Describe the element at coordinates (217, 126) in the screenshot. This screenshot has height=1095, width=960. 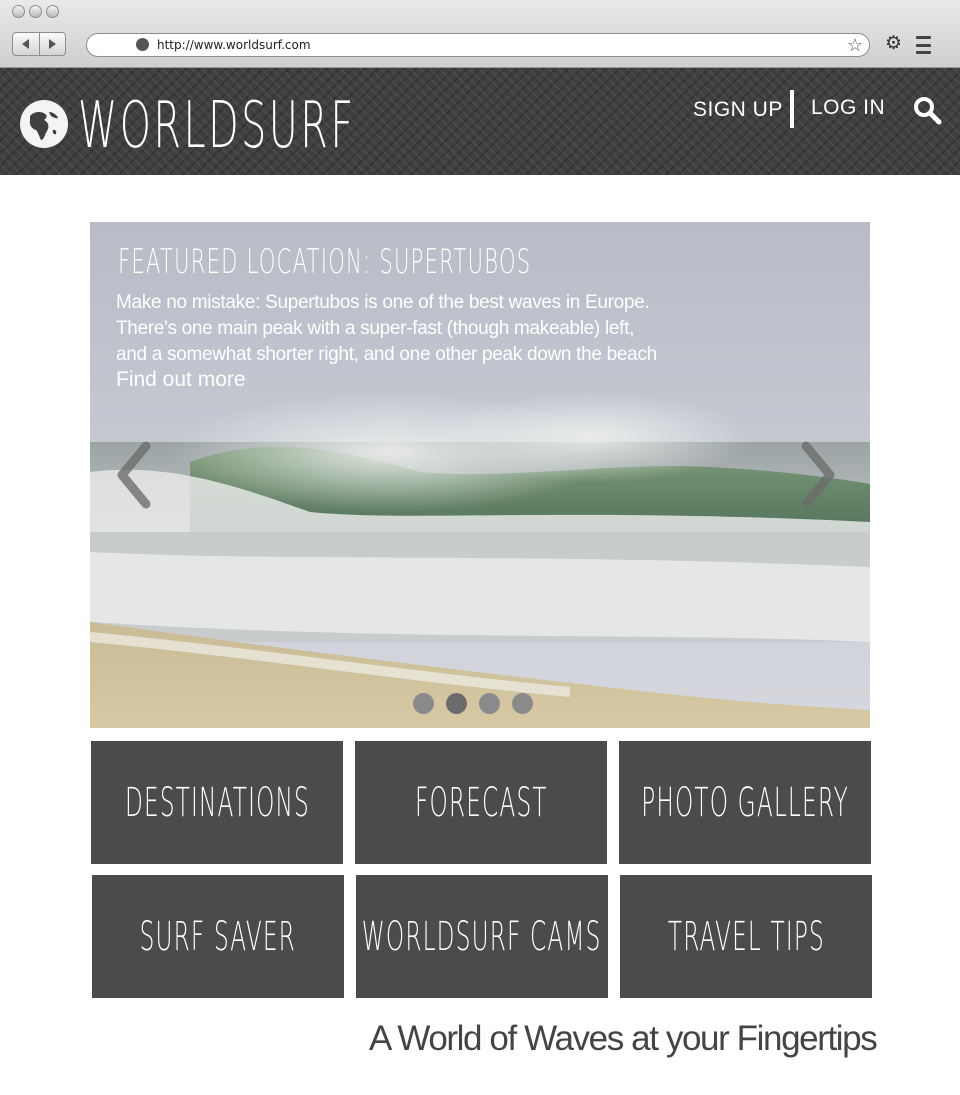
I see `site-logo: WORLDSURF` at that location.